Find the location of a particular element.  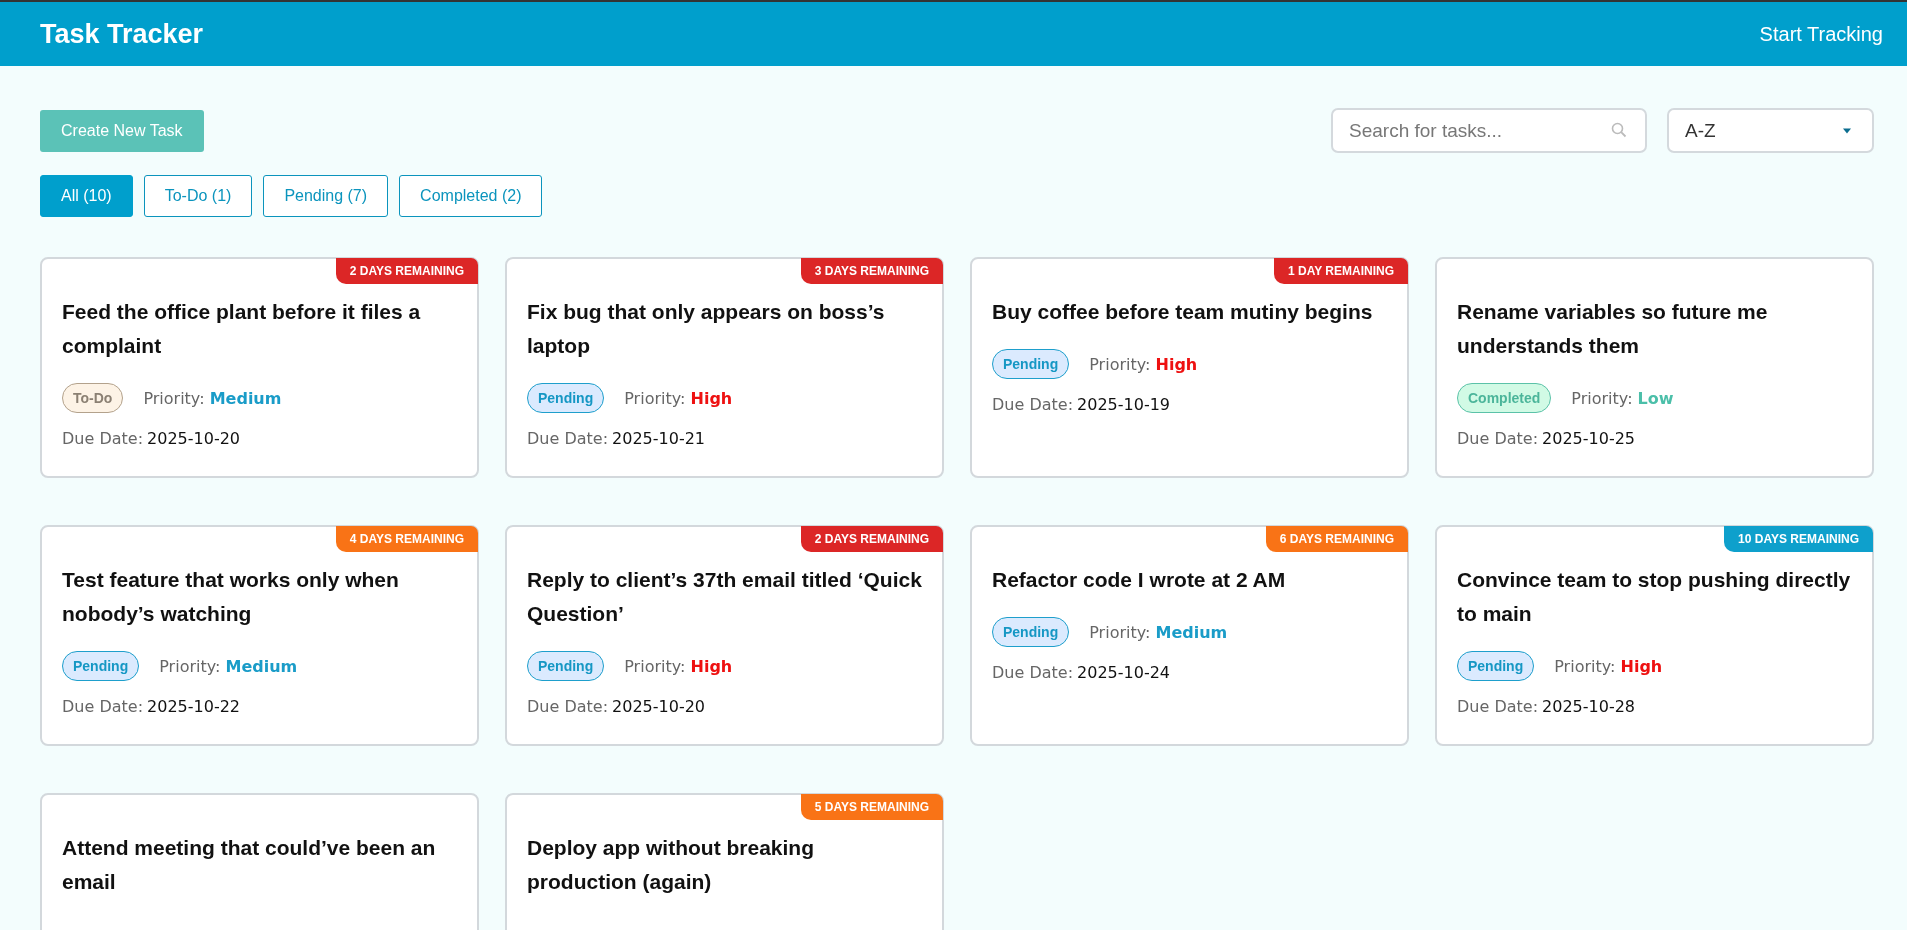

days-remaining-badge: 3 DAYS REMAINING is located at coordinates (871, 271).